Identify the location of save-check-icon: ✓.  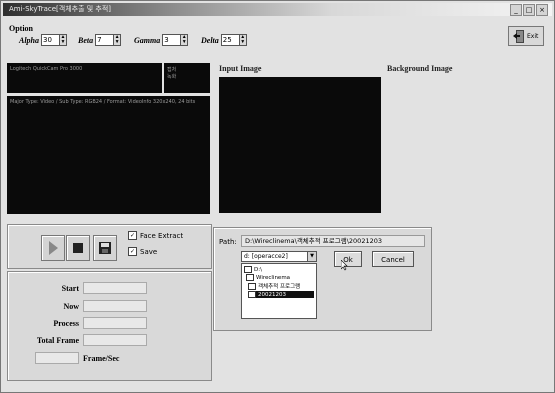
(132, 251).